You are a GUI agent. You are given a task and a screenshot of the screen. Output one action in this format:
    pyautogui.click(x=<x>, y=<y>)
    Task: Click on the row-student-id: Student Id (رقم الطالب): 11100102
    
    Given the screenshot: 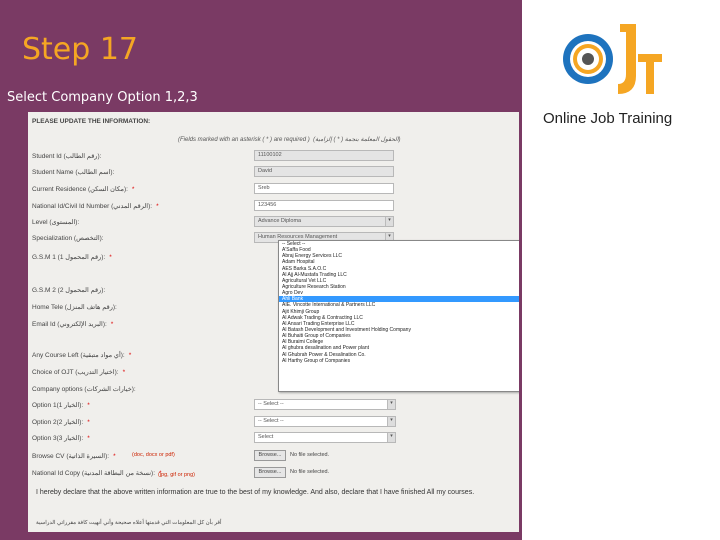 What is the action you would take?
    pyautogui.click(x=274, y=156)
    